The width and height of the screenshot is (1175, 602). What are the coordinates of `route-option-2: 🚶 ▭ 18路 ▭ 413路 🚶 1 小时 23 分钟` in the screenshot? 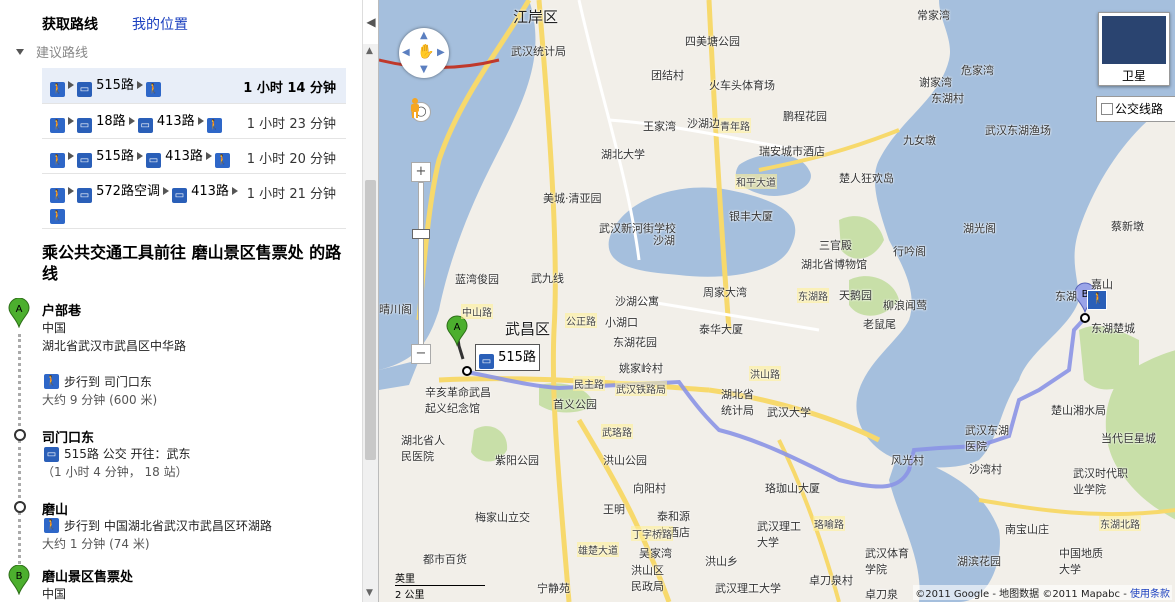 It's located at (194, 121).